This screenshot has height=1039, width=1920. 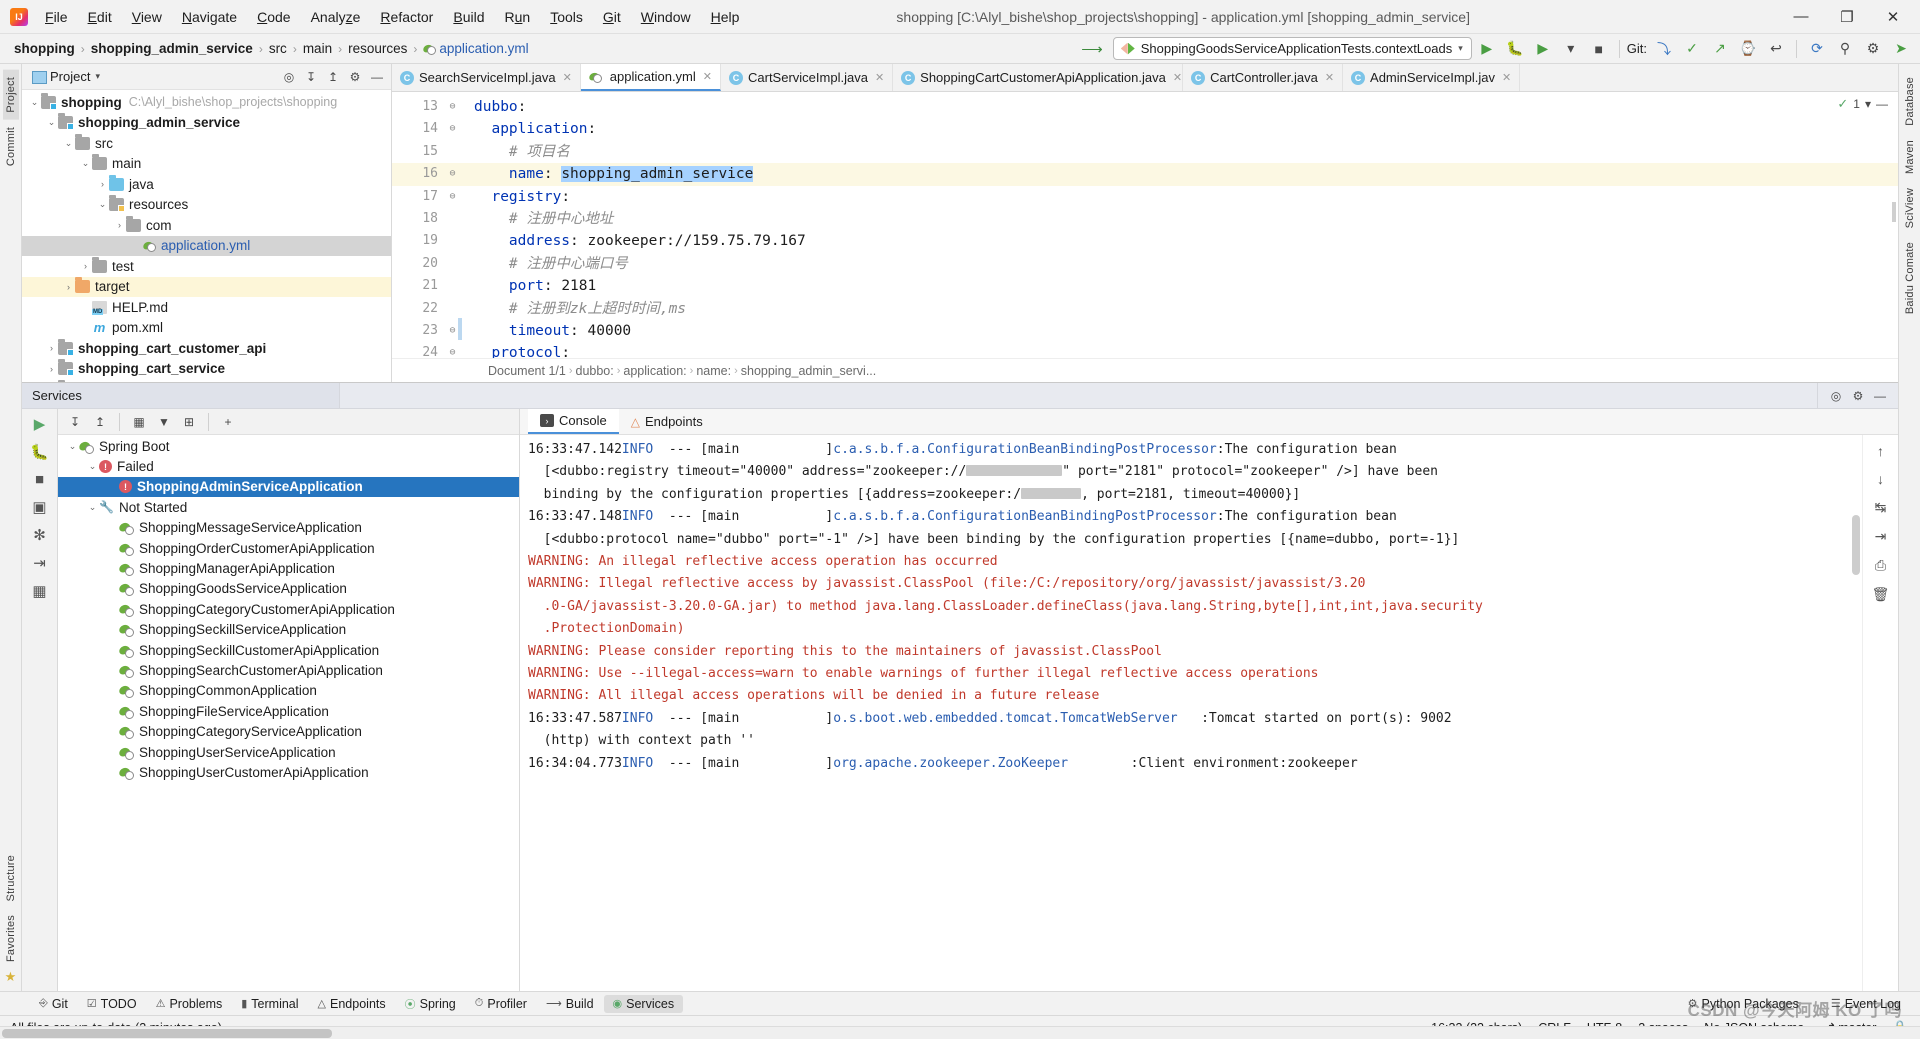 What do you see at coordinates (1182, 241) in the screenshot?
I see `code-line: address: zookeeper://159.75.79.167` at bounding box center [1182, 241].